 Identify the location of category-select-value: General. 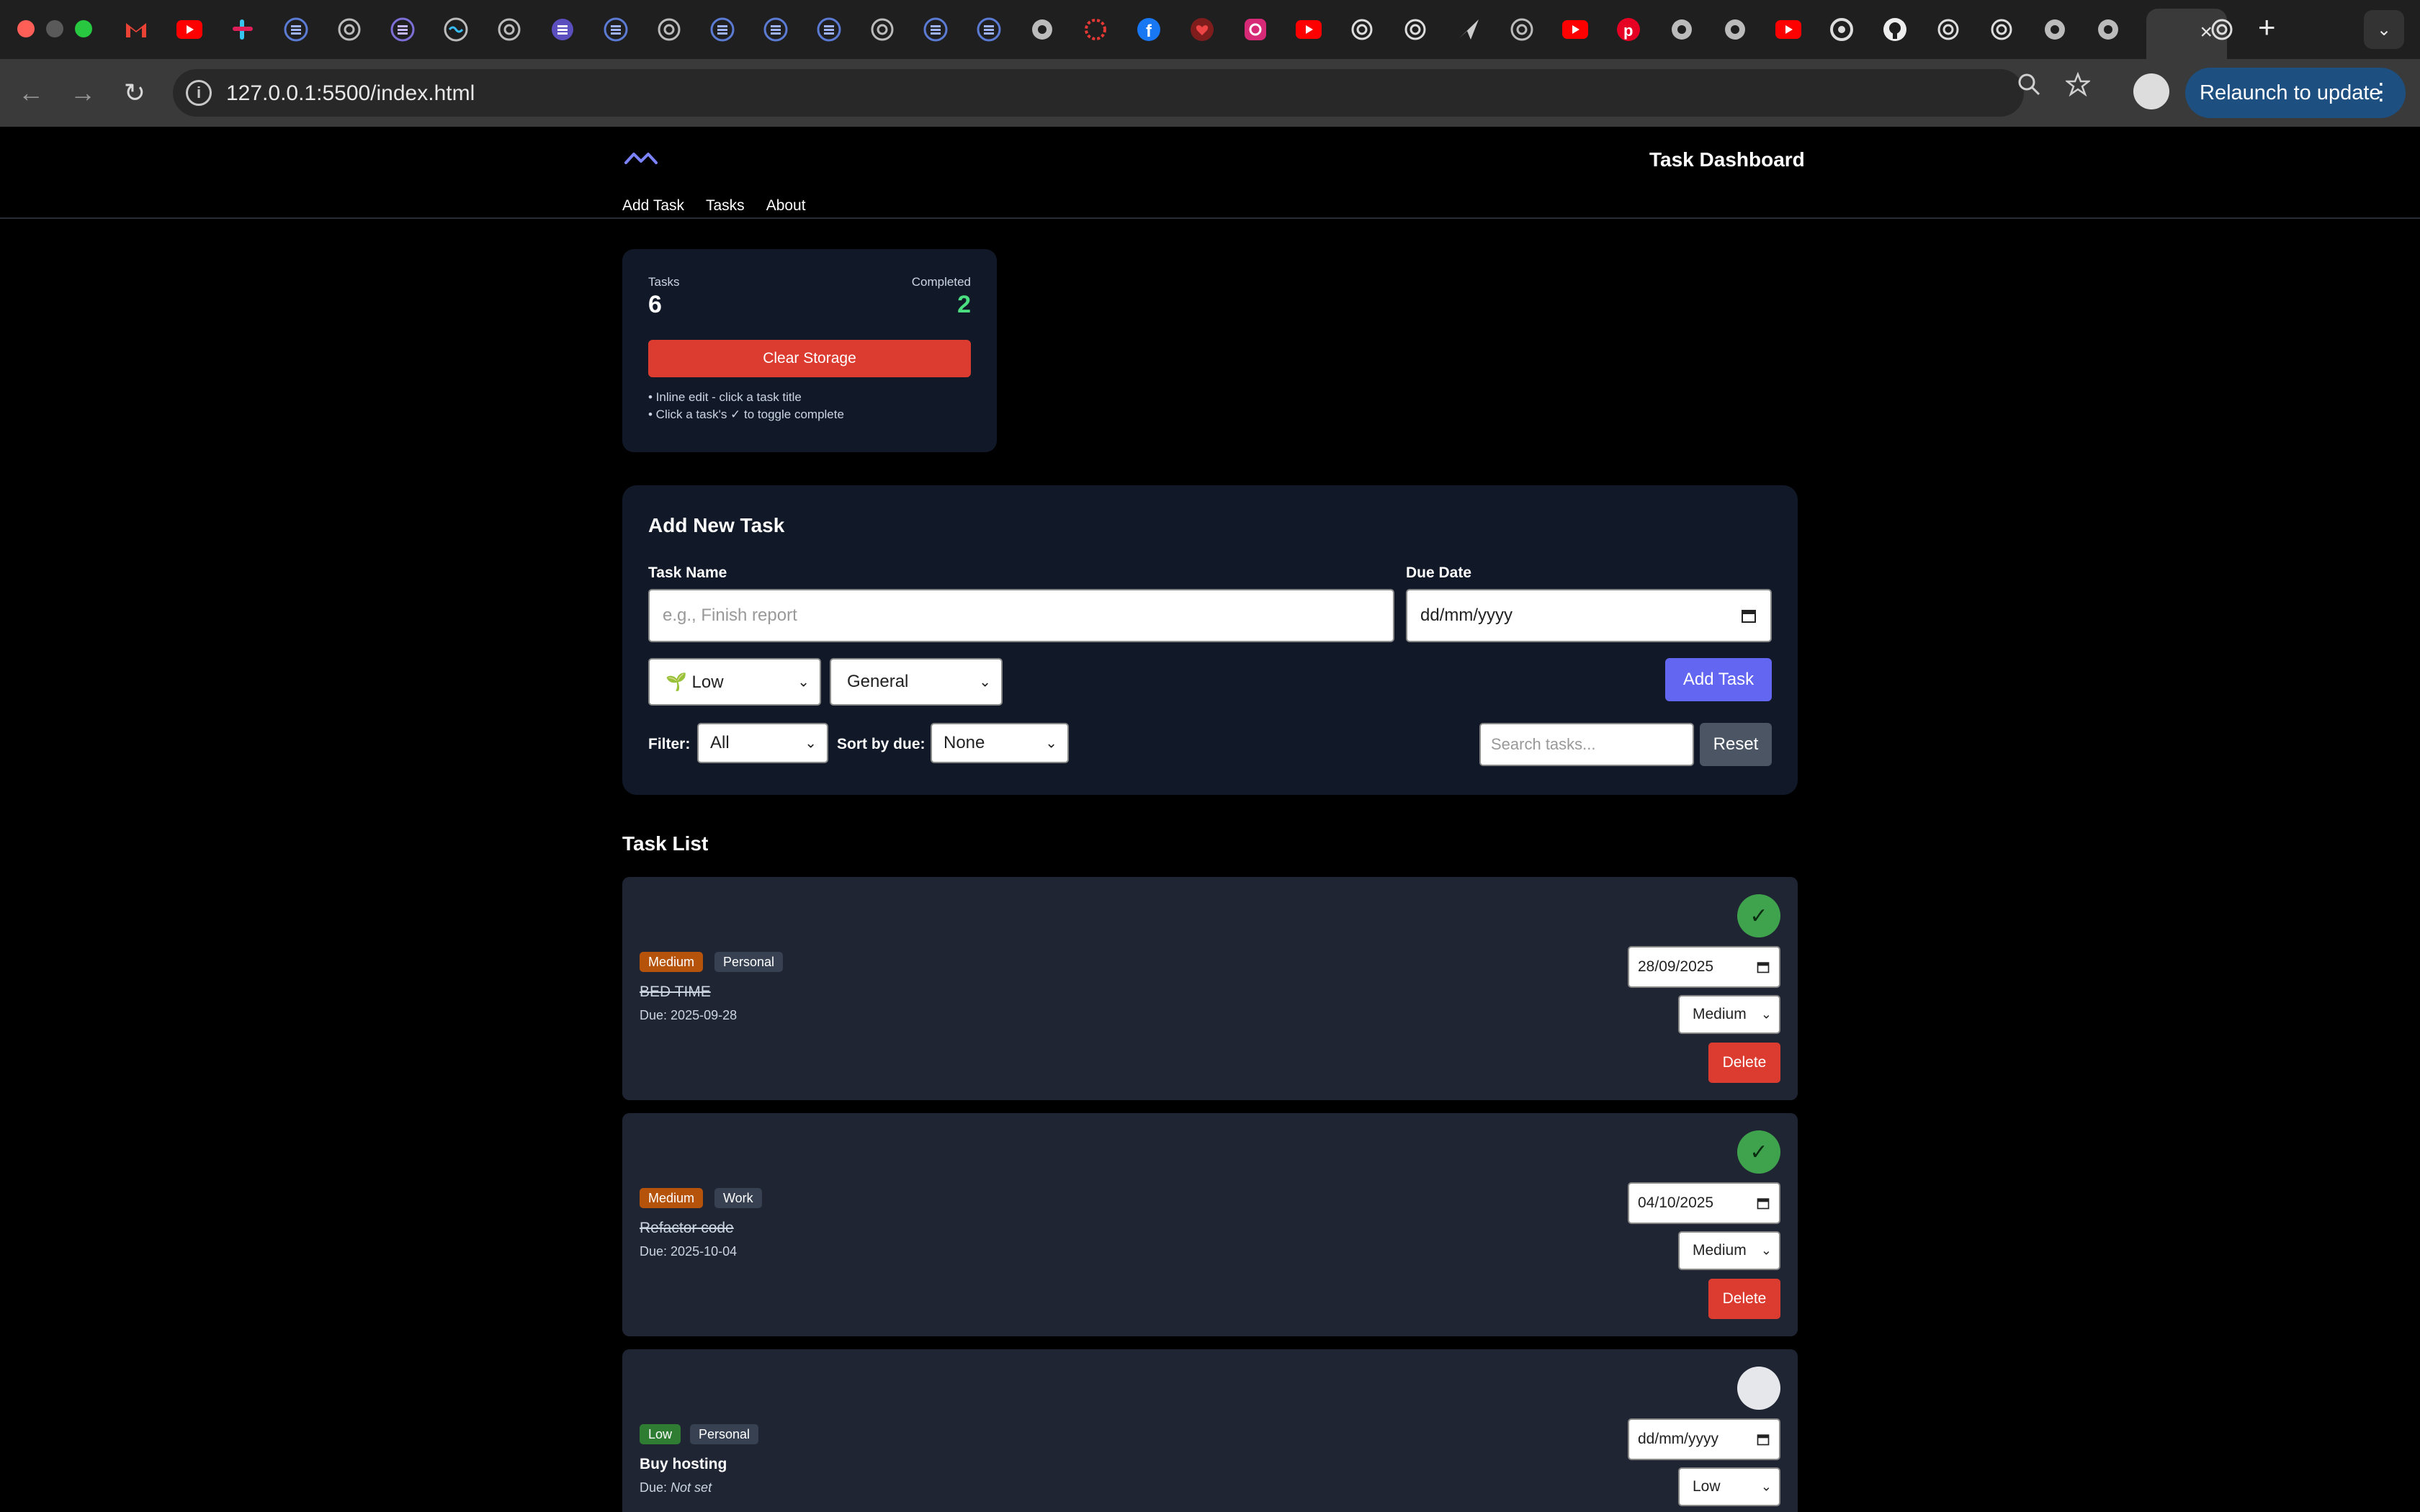
(878, 681).